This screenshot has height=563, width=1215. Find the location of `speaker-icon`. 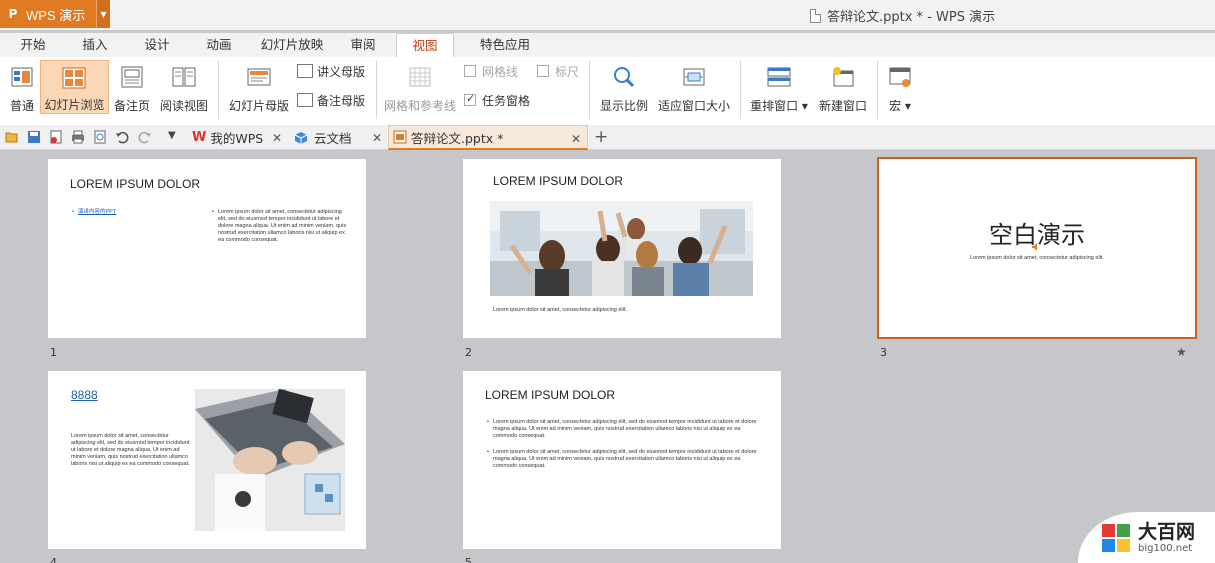

speaker-icon is located at coordinates (1034, 247).